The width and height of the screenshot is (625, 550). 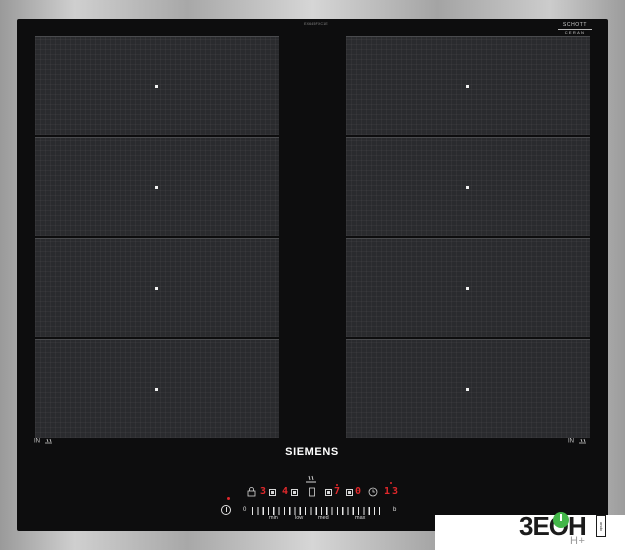 I want to click on zone-level-display-3: 7, so click(x=337, y=491).